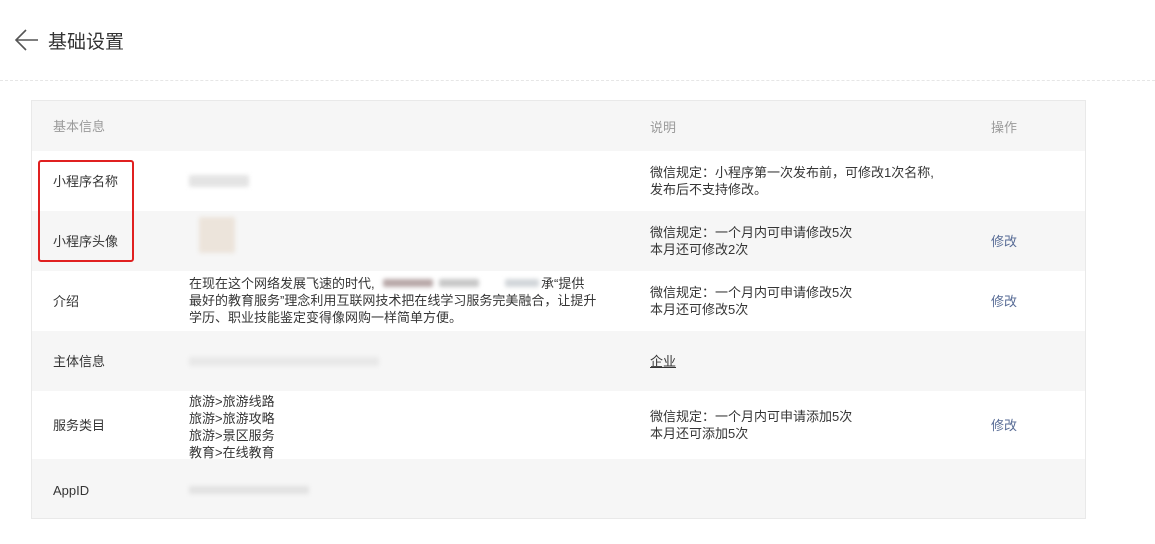 The height and width of the screenshot is (544, 1155). I want to click on arrow-left-icon, so click(27, 40).